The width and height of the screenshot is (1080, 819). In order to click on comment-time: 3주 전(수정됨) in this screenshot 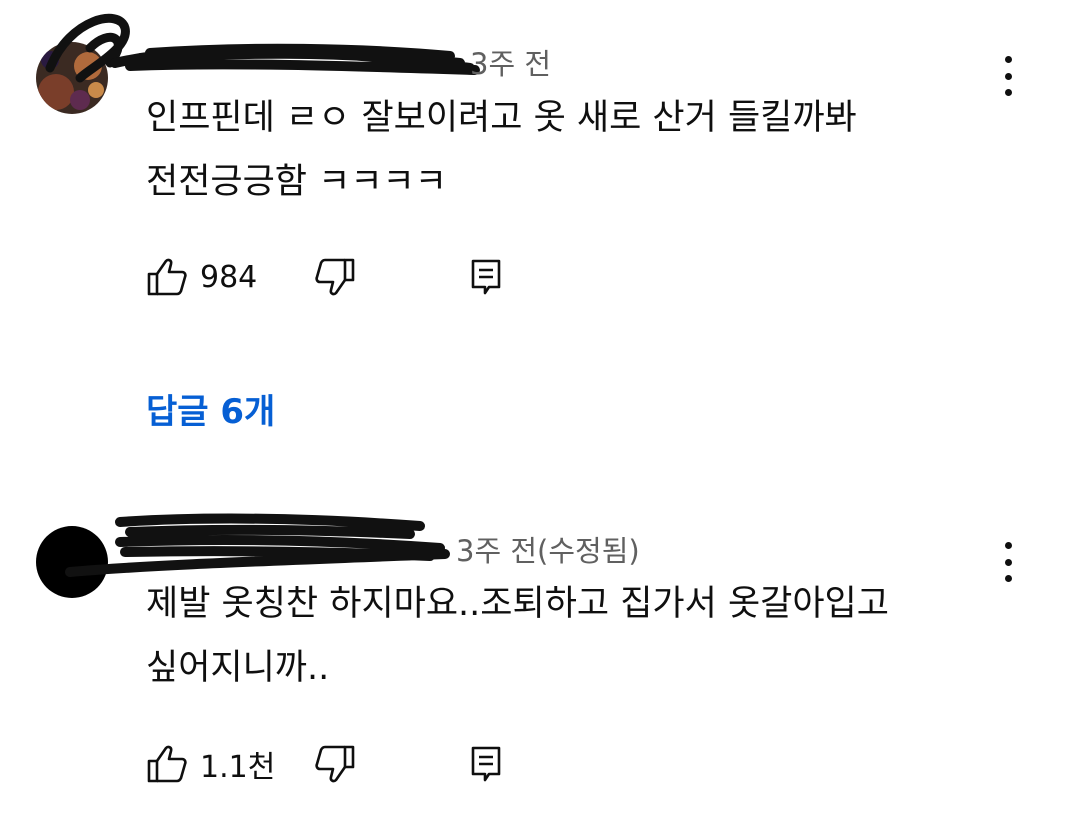, I will do `click(548, 551)`.